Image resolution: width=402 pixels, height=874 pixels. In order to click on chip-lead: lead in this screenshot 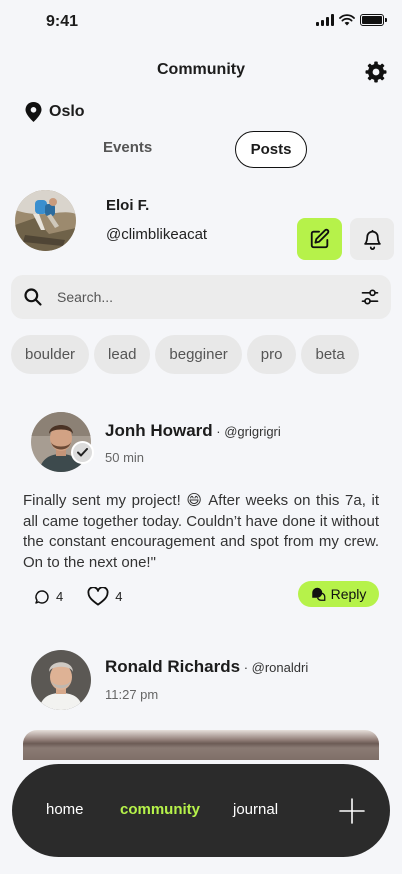, I will do `click(122, 354)`.